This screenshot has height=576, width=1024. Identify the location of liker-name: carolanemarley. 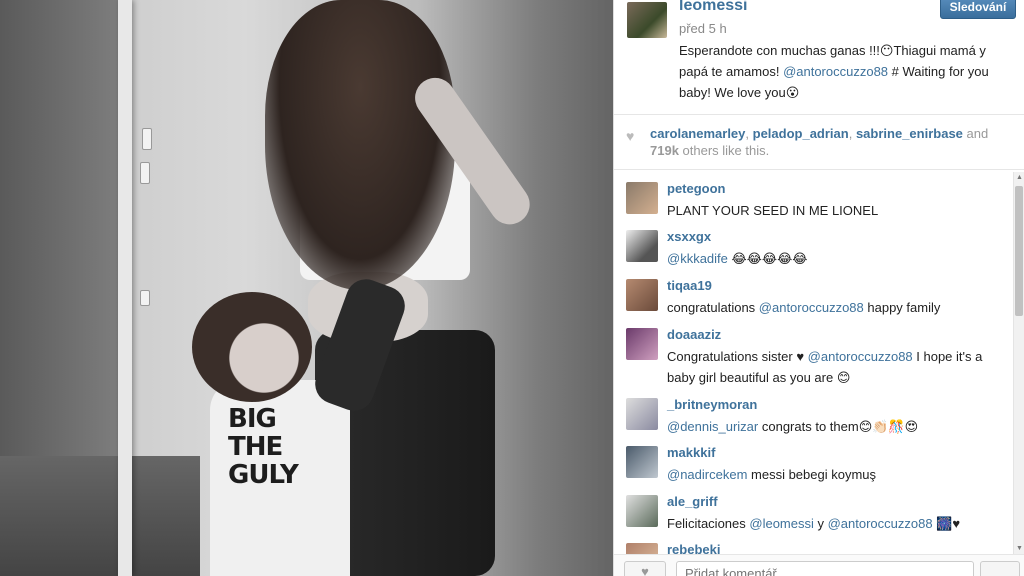
(697, 133).